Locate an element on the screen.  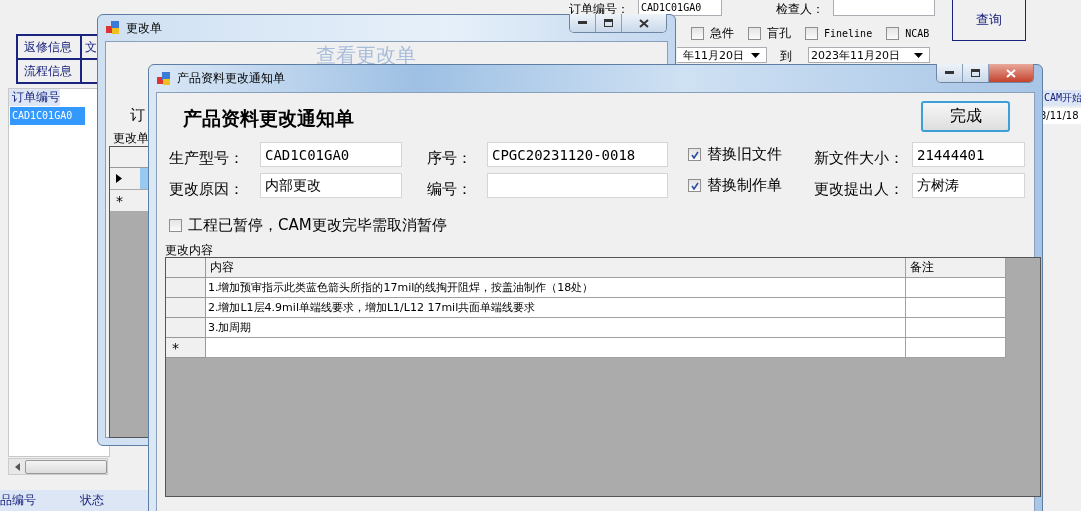
window-title: 产品资料更改通知单 is located at coordinates (231, 78).